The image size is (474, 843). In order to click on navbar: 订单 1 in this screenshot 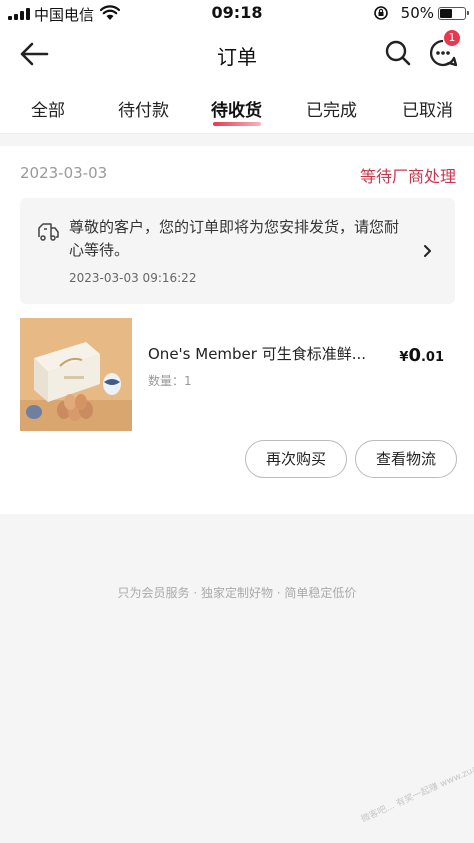, I will do `click(237, 54)`.